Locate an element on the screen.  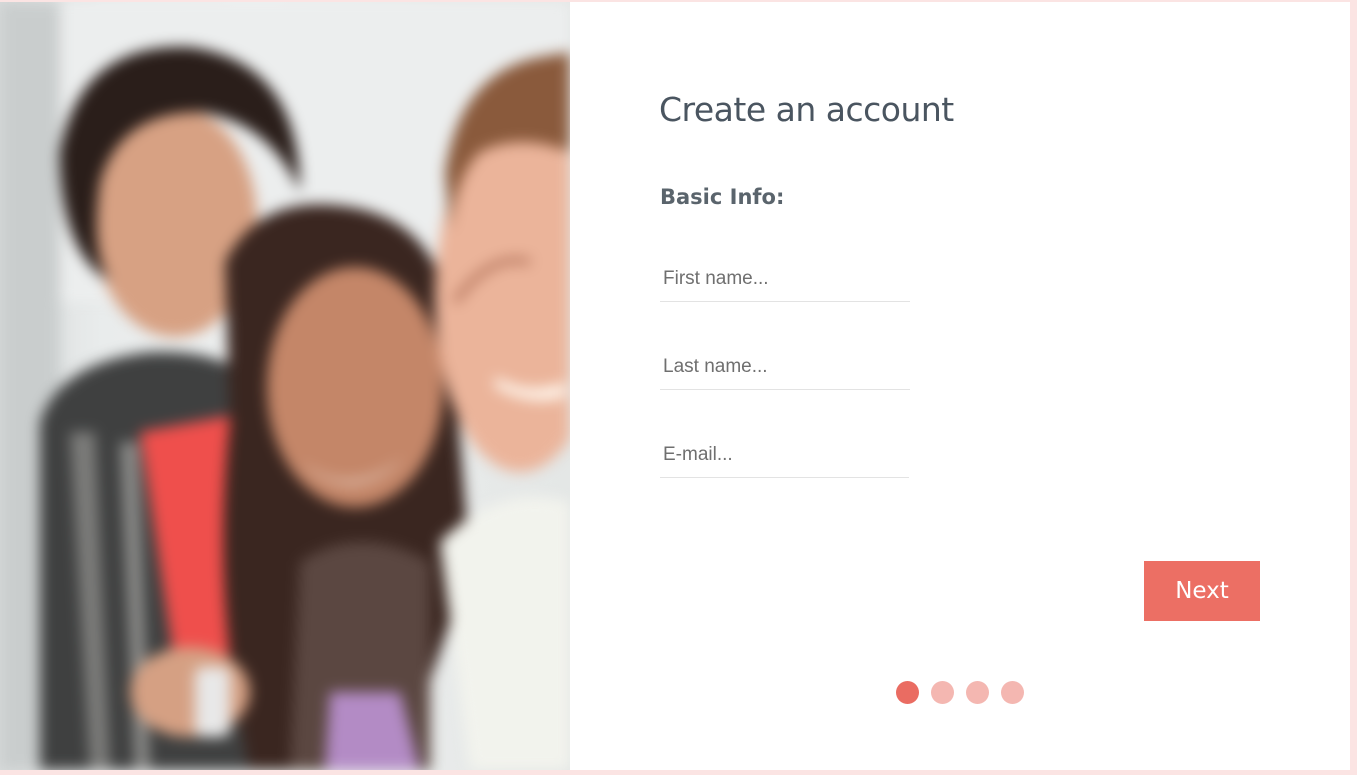
next-button: Next is located at coordinates (1202, 591).